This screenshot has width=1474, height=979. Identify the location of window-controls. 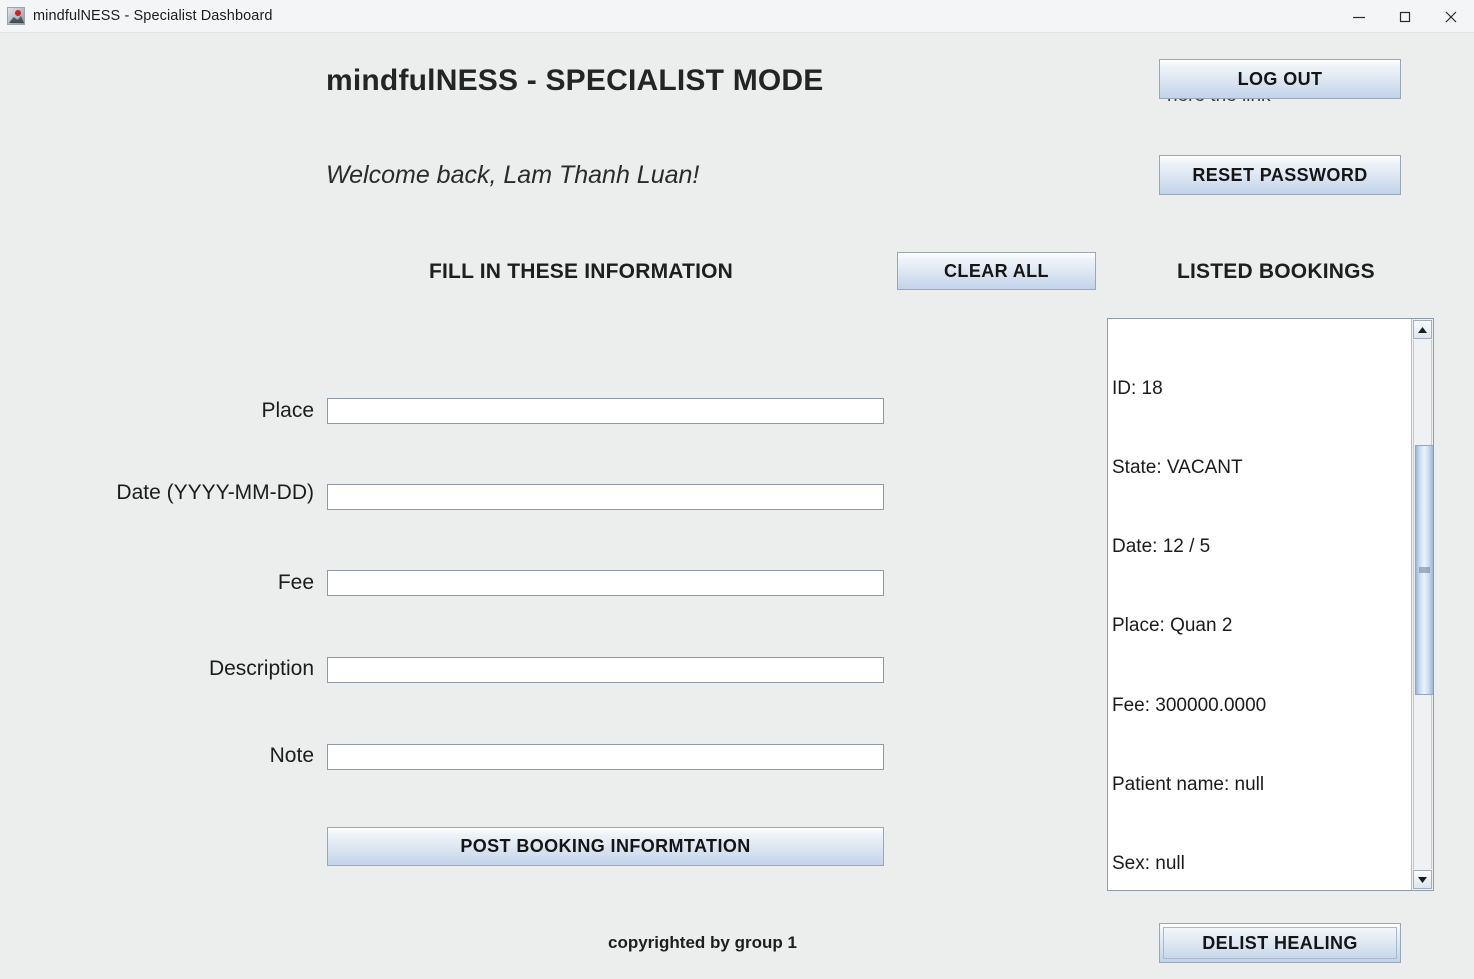
(1405, 16).